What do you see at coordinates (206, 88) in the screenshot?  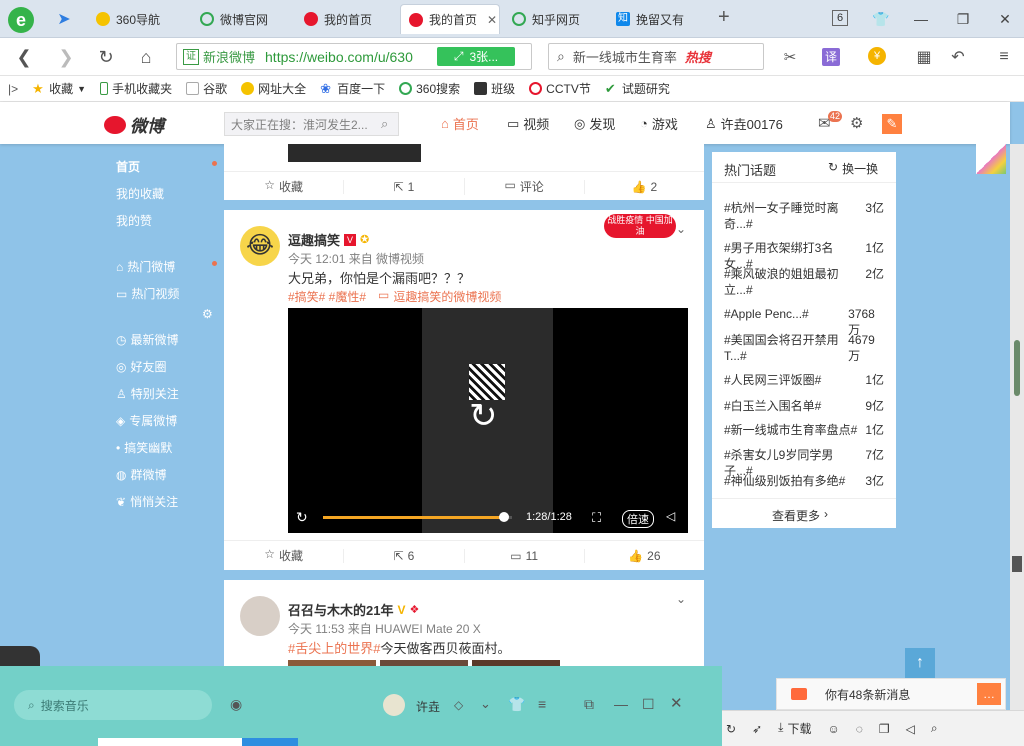 I see `bookmark-google: 谷歌` at bounding box center [206, 88].